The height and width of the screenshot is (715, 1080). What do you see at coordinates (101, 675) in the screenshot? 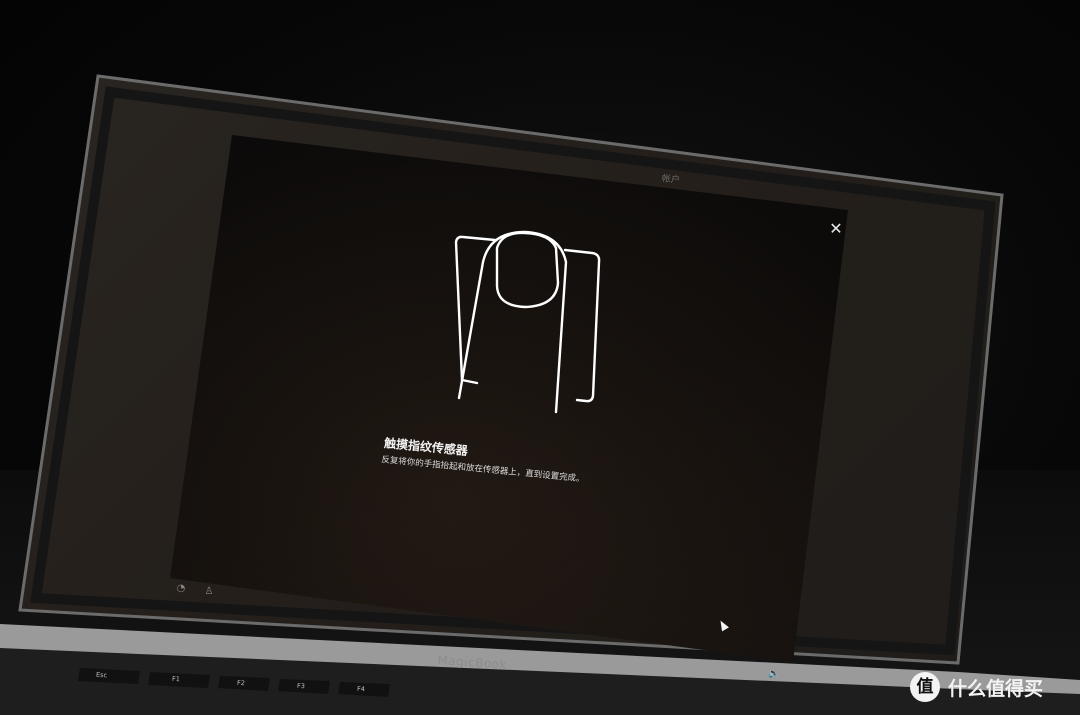
I see `key-label-esc: Esc` at bounding box center [101, 675].